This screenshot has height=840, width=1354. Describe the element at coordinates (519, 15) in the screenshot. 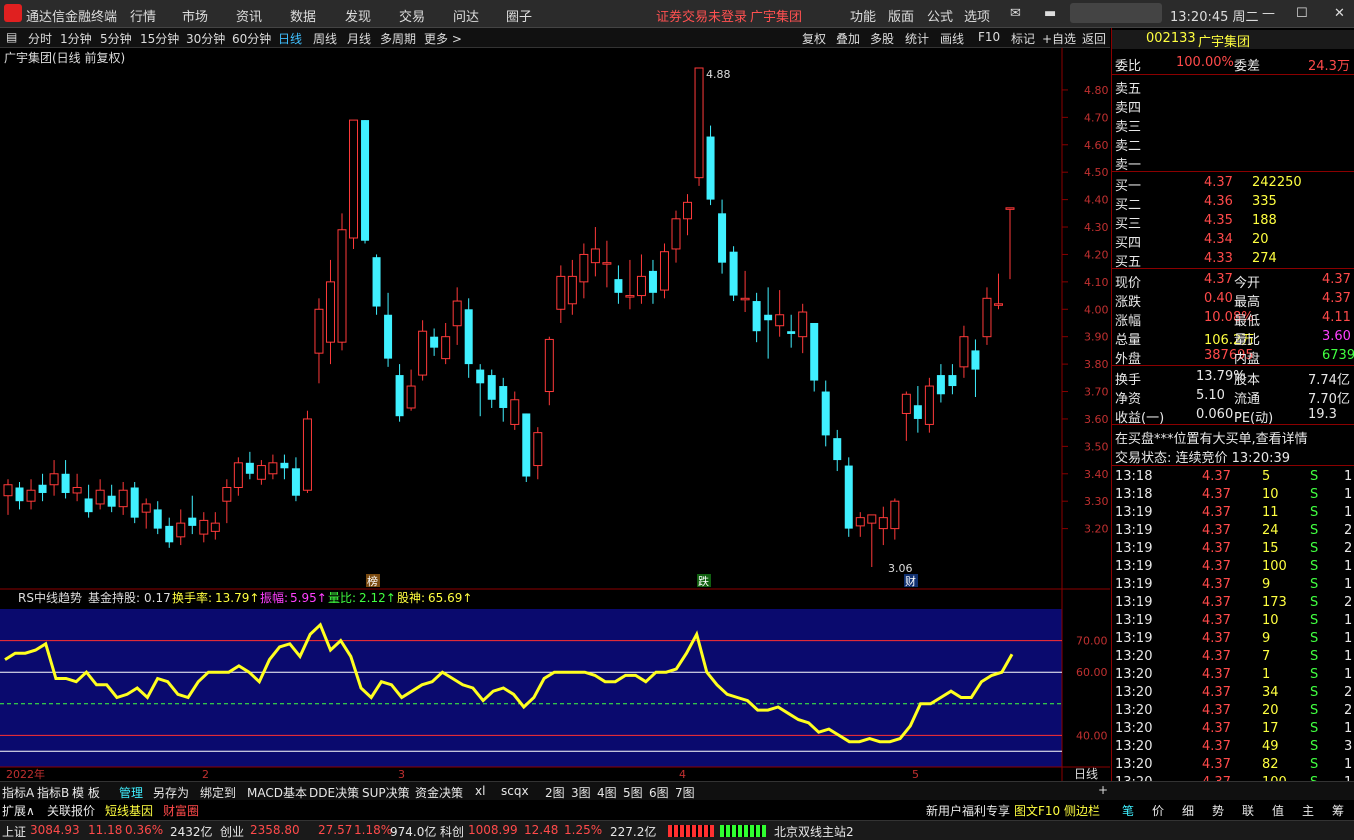

I see `menu-item: 圈子` at that location.